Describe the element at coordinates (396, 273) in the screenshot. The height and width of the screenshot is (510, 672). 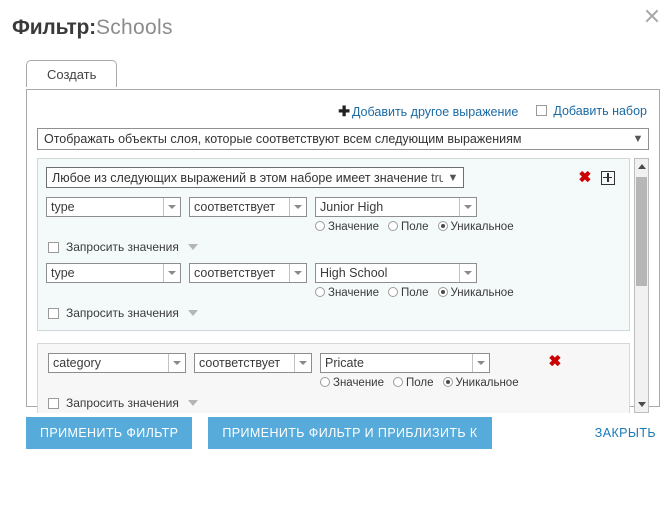
I see `value-select: High School` at that location.